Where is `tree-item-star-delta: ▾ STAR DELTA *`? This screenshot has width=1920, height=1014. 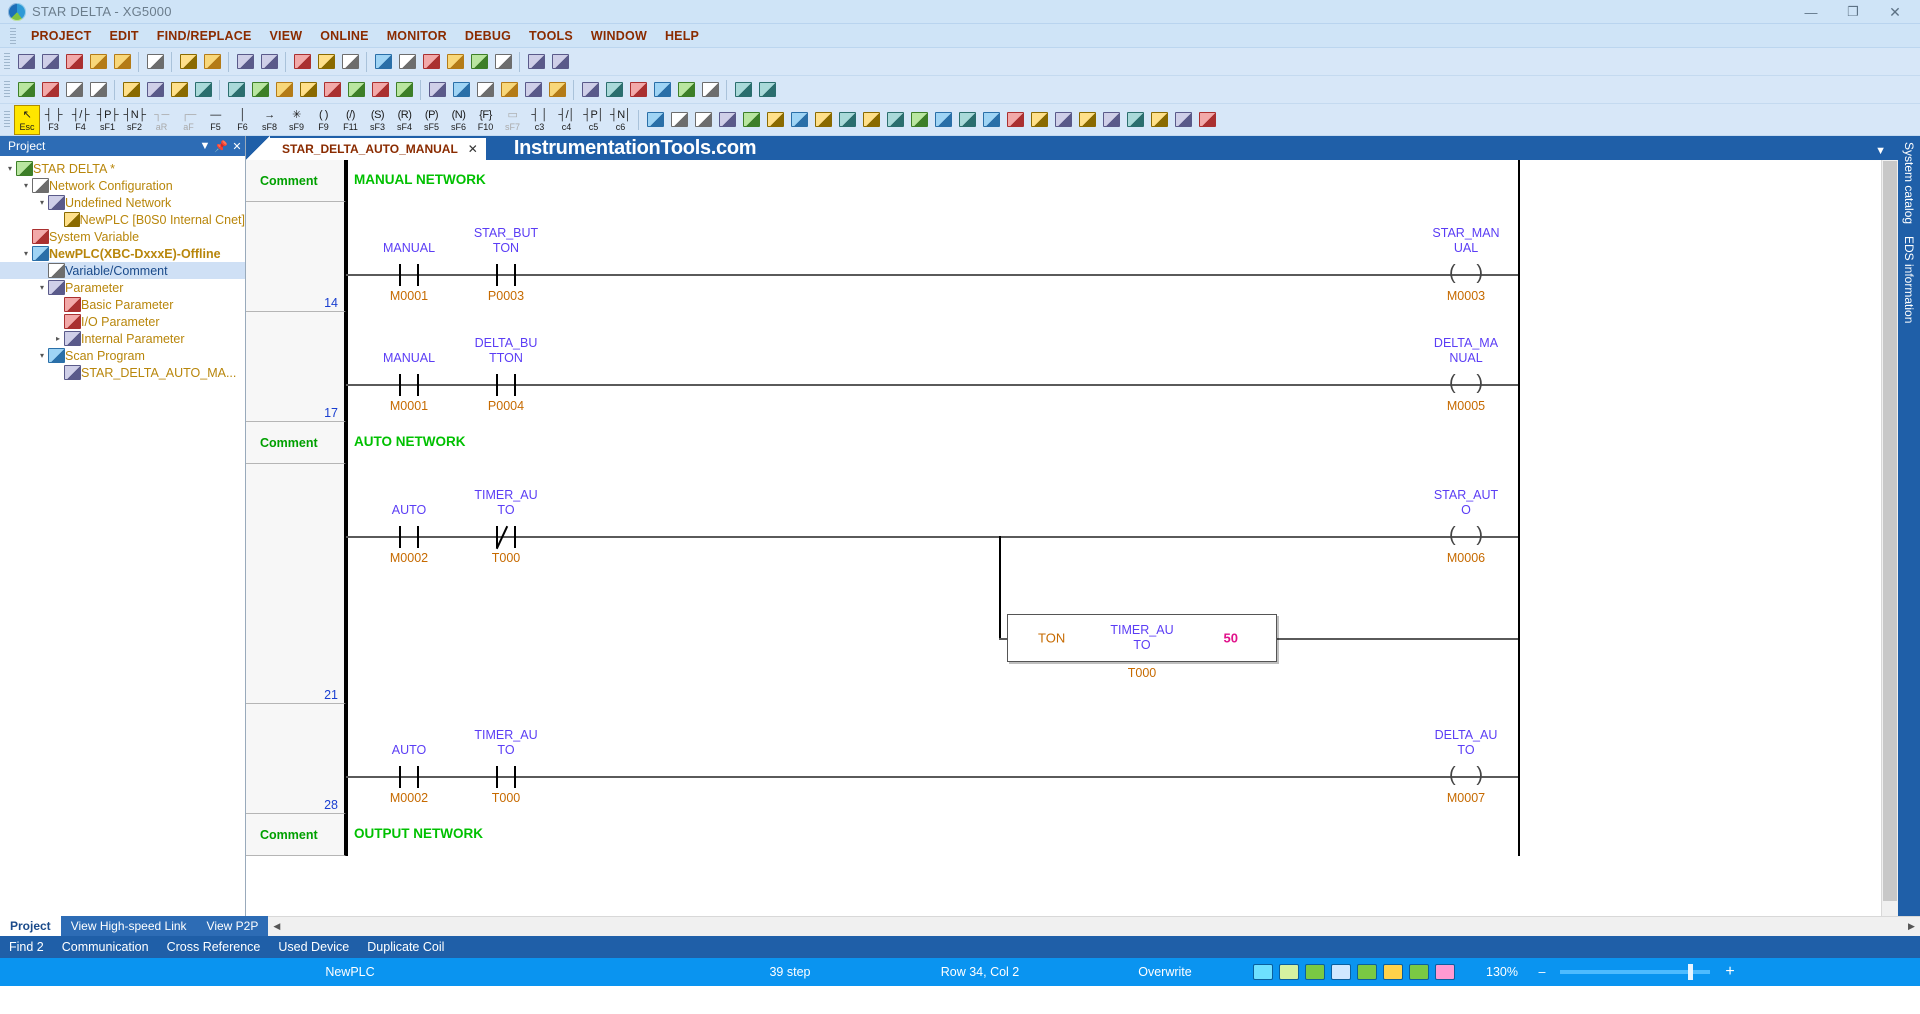 tree-item-star-delta: ▾ STAR DELTA * is located at coordinates (122, 168).